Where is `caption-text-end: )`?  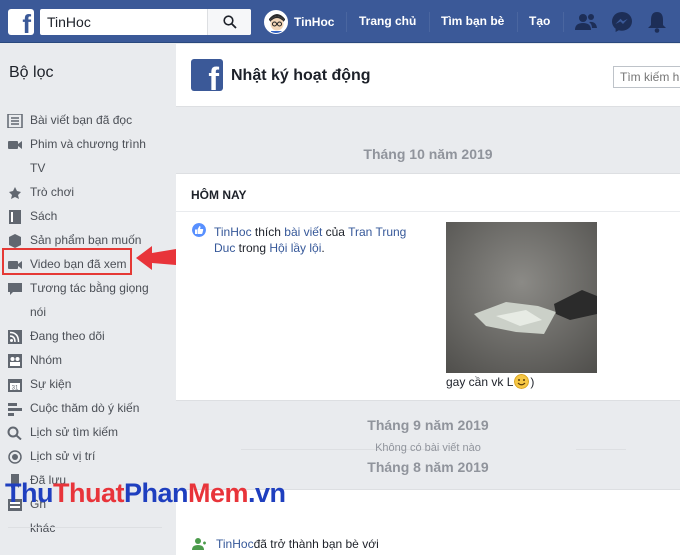
caption-text-end: ) is located at coordinates (532, 381).